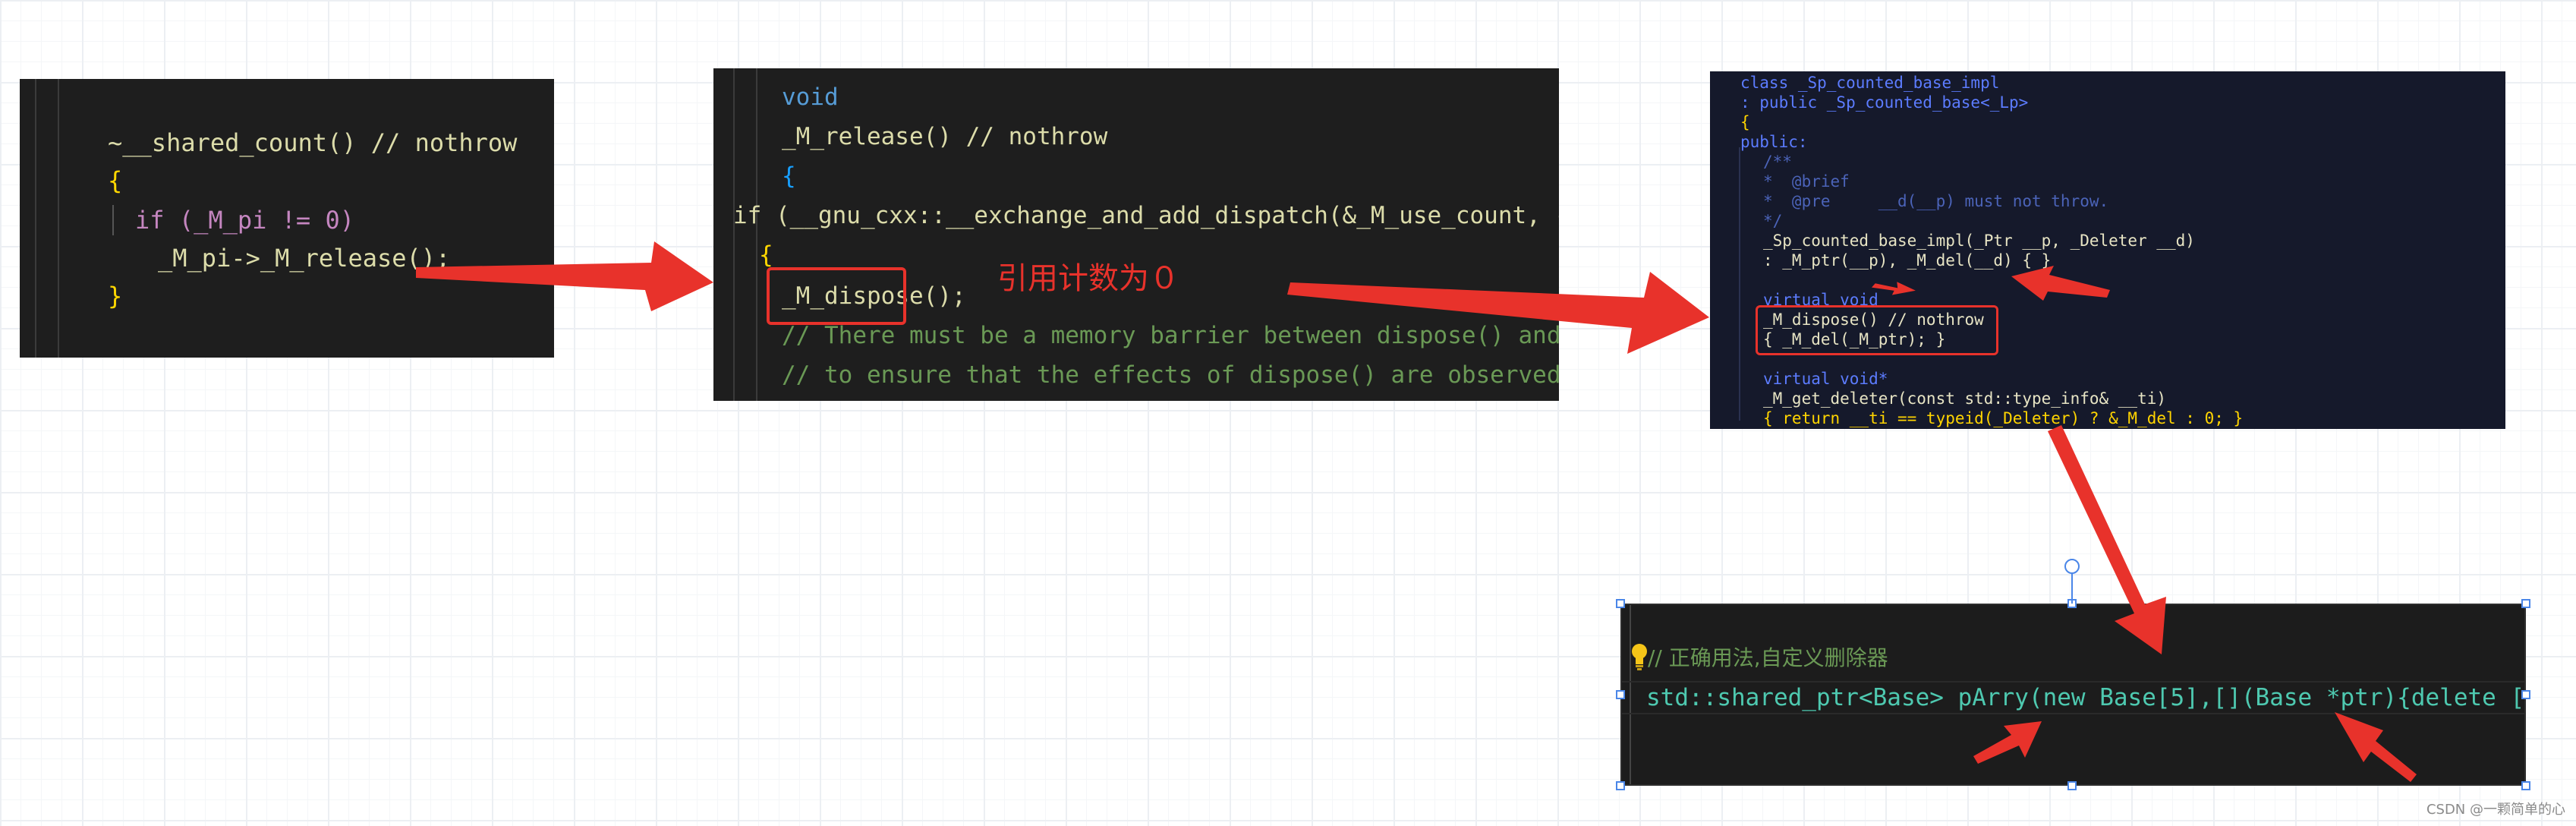 The width and height of the screenshot is (2576, 826). What do you see at coordinates (2007, 742) in the screenshot?
I see `arrow-small-template` at bounding box center [2007, 742].